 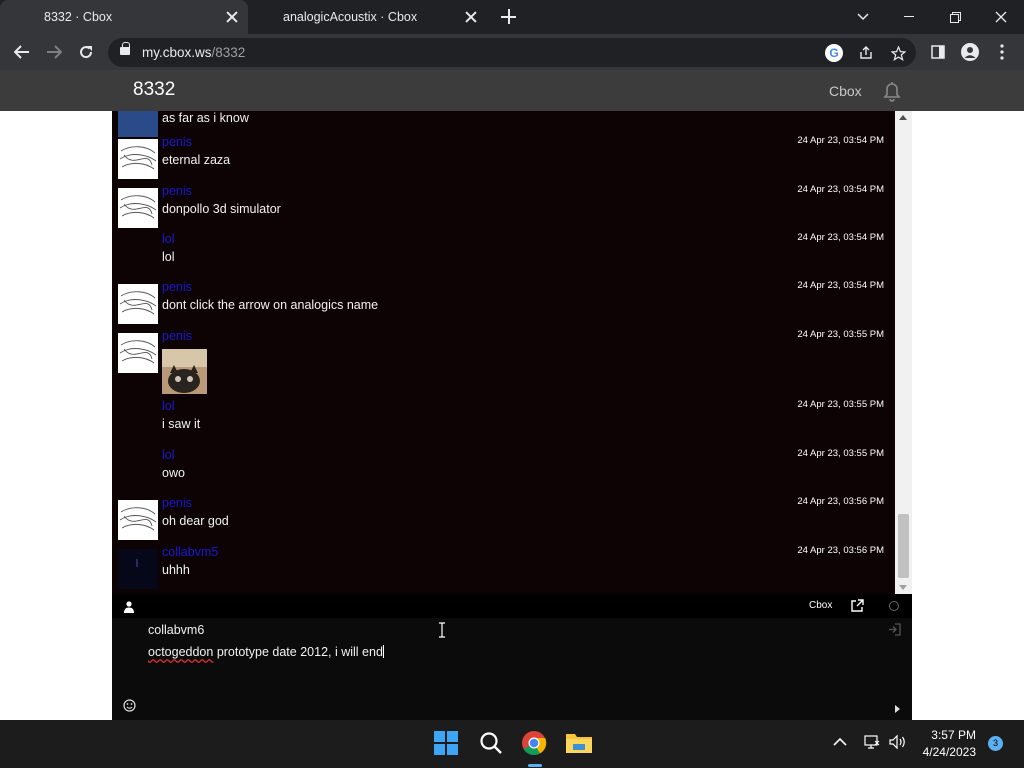 What do you see at coordinates (503, 520) in the screenshot?
I see `chat-message: penis oh dear god 24 Apr 23, 03:56 PM` at bounding box center [503, 520].